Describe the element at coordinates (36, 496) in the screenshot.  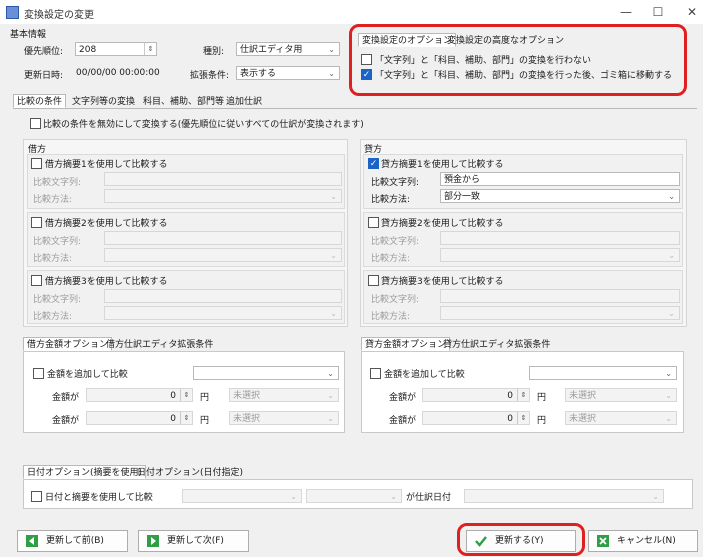
I see `date-checkbox` at that location.